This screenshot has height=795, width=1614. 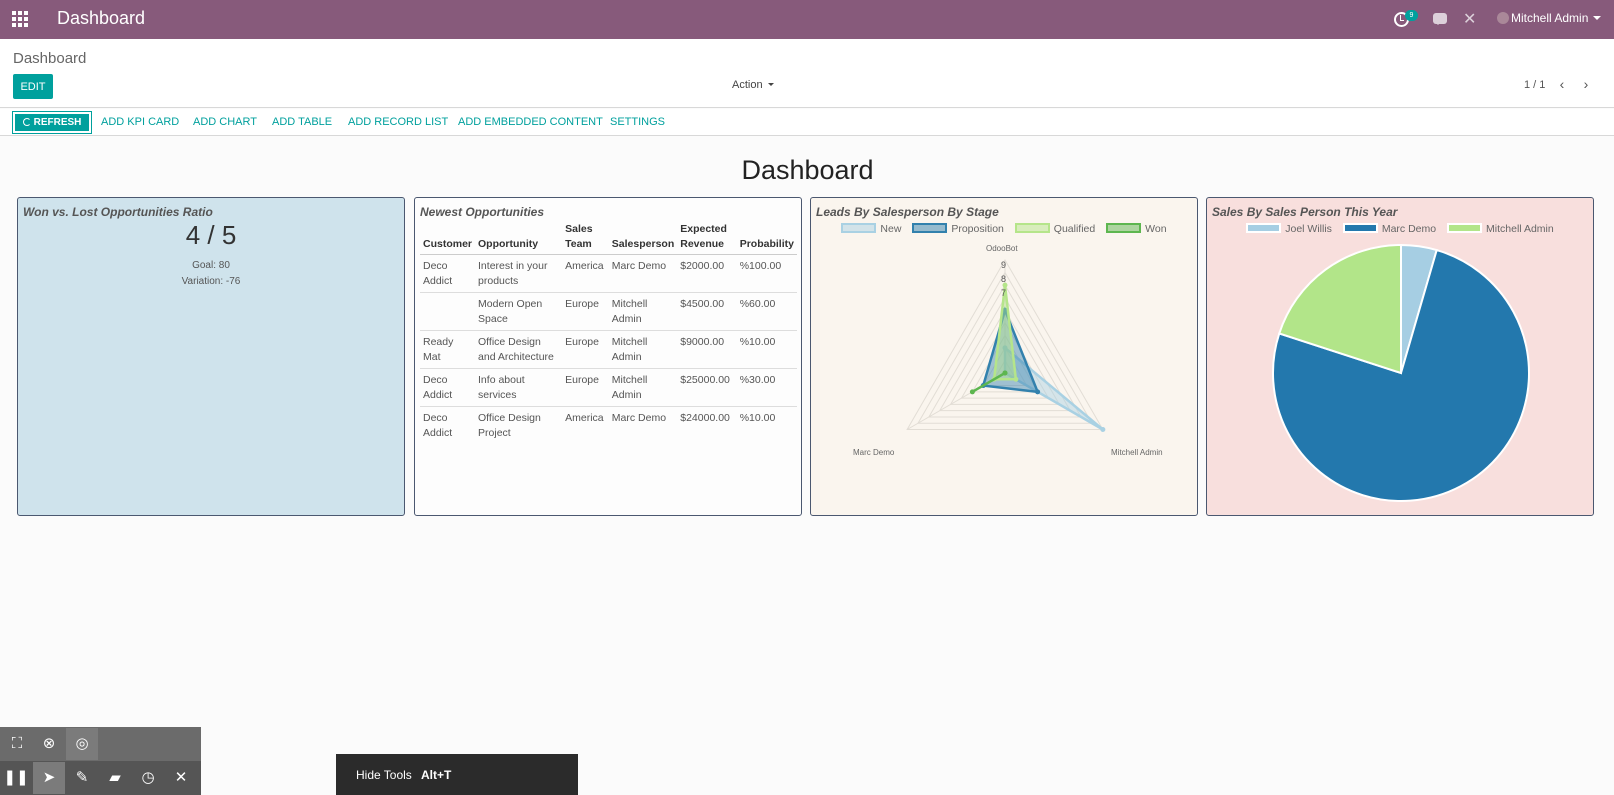 What do you see at coordinates (1500, 229) in the screenshot?
I see `legend-item: Mitchell Admin` at bounding box center [1500, 229].